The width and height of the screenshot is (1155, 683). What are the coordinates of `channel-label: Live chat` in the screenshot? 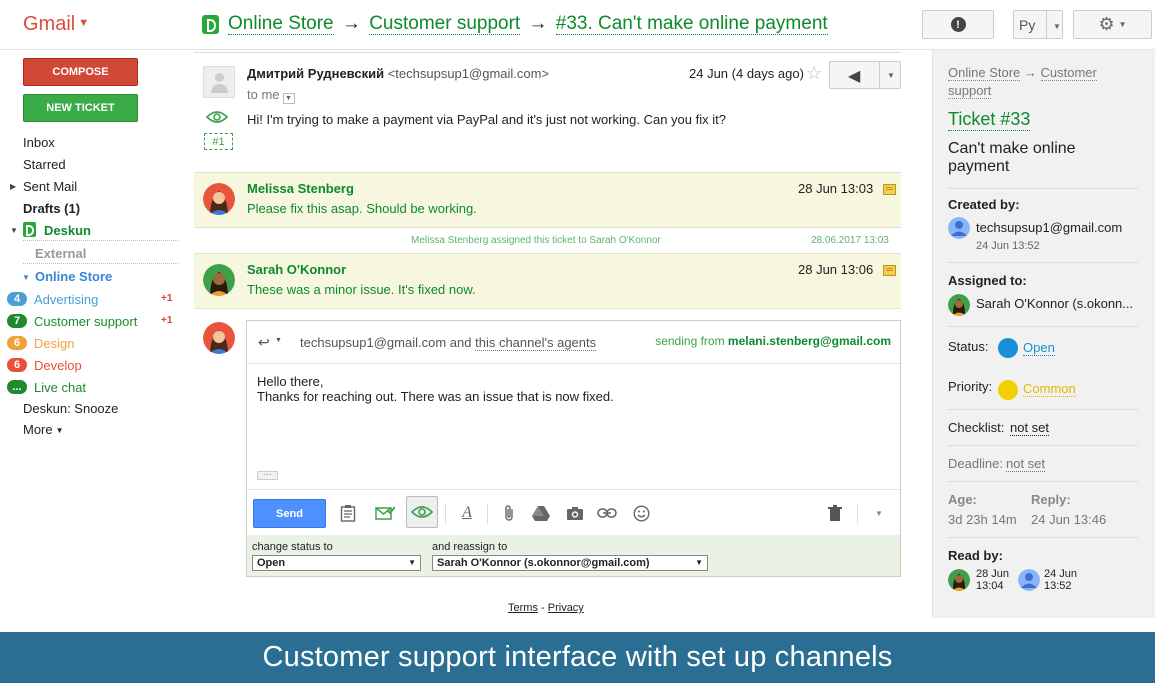 It's located at (60, 387).